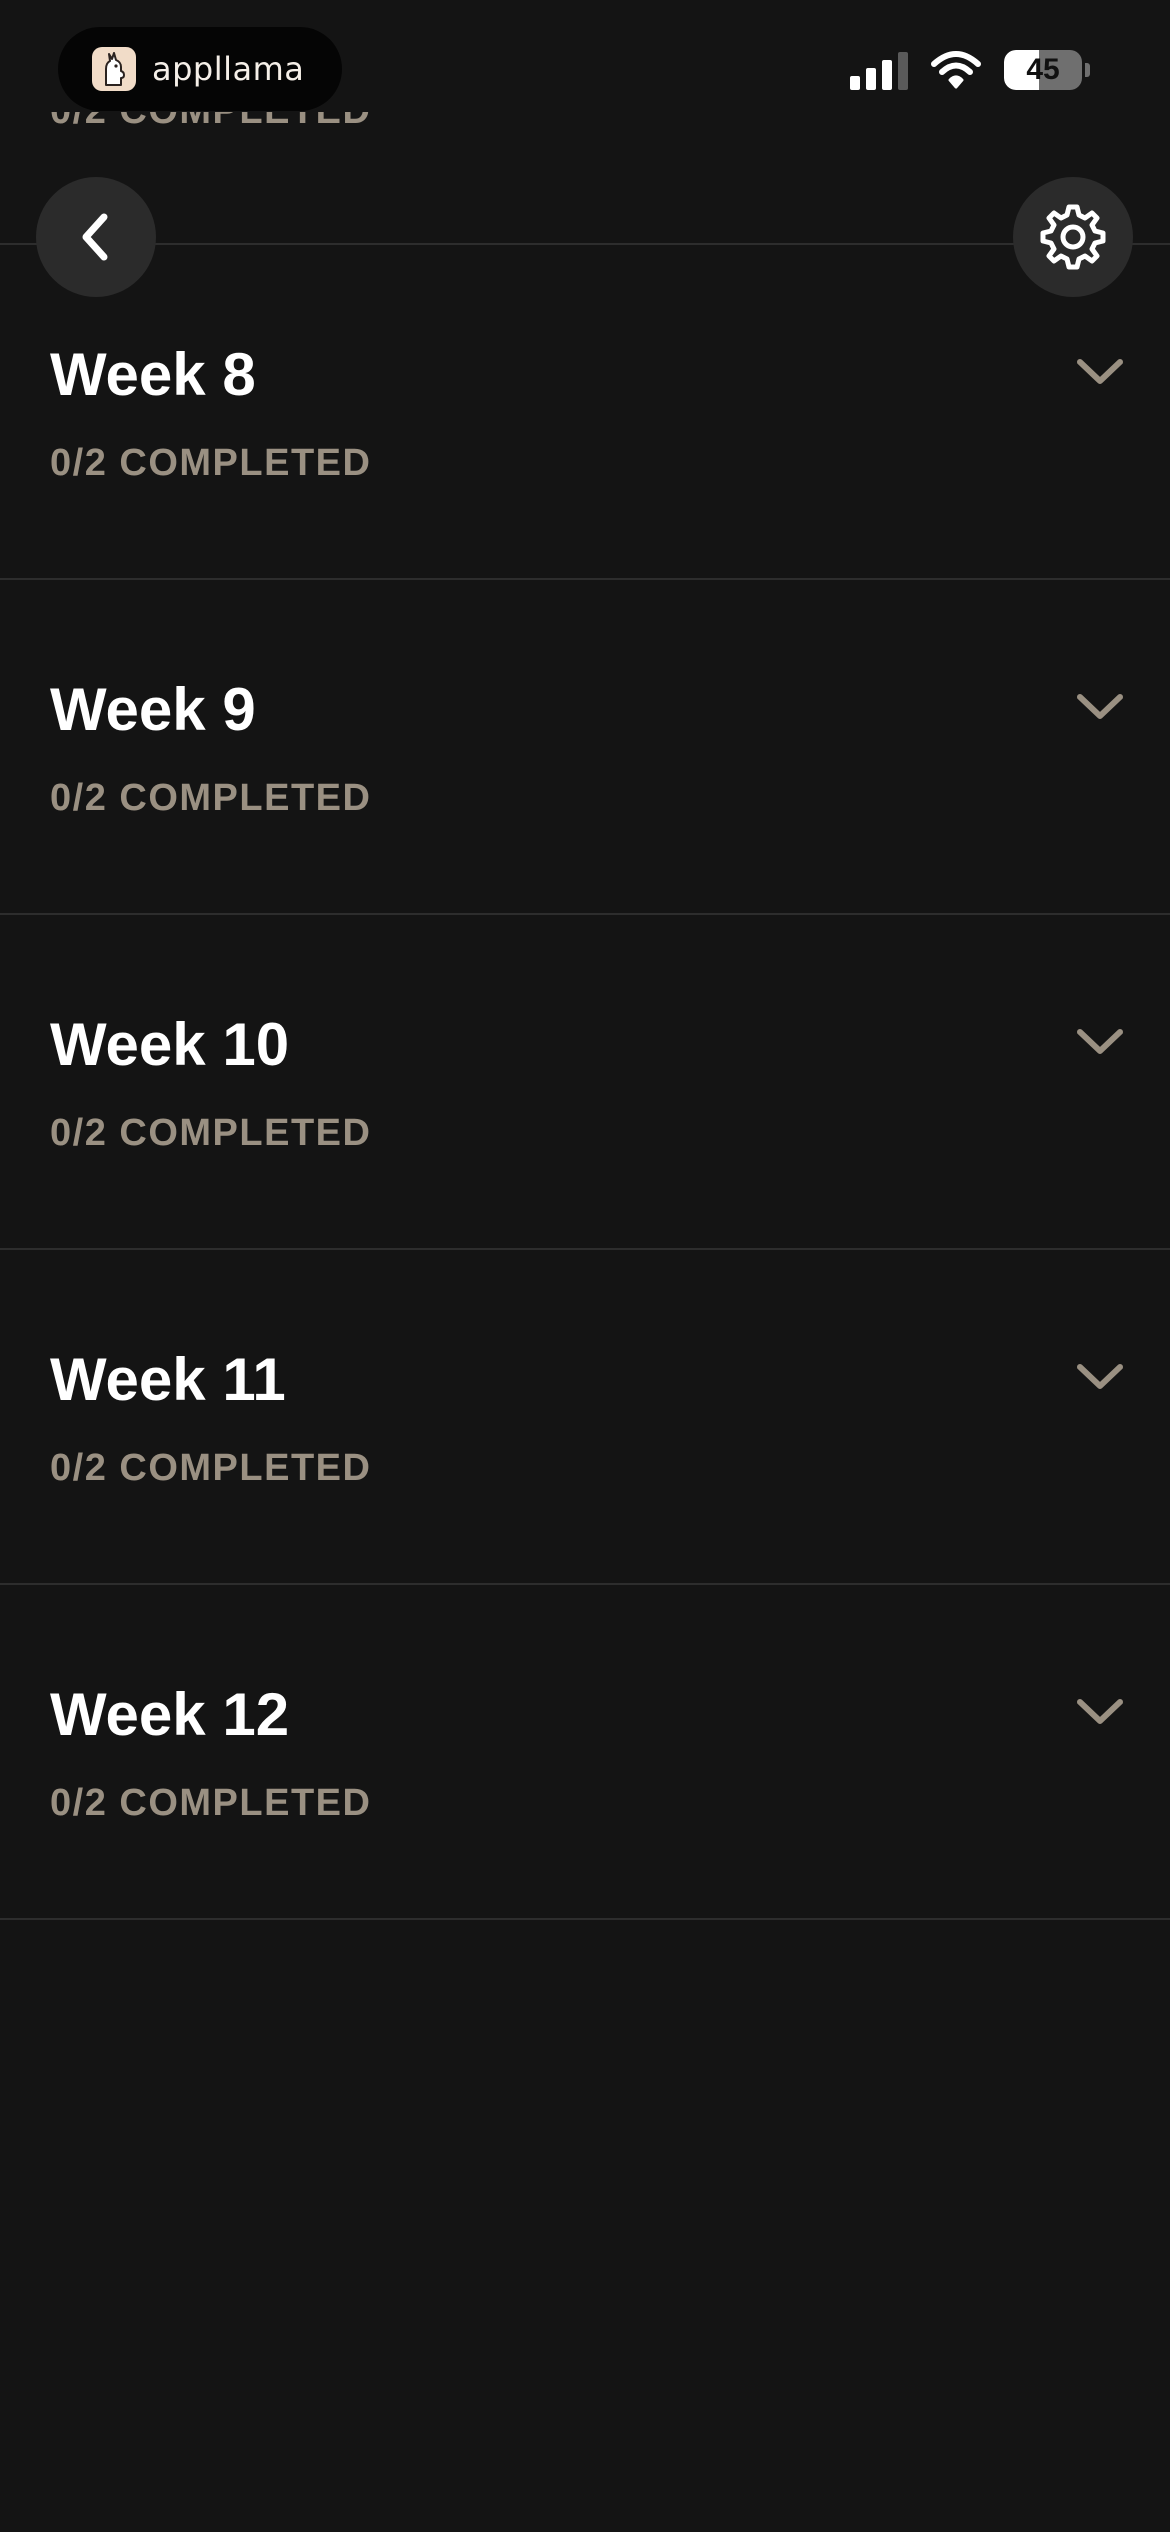 The image size is (1170, 2532). I want to click on battery-percentage: 45, so click(1043, 69).